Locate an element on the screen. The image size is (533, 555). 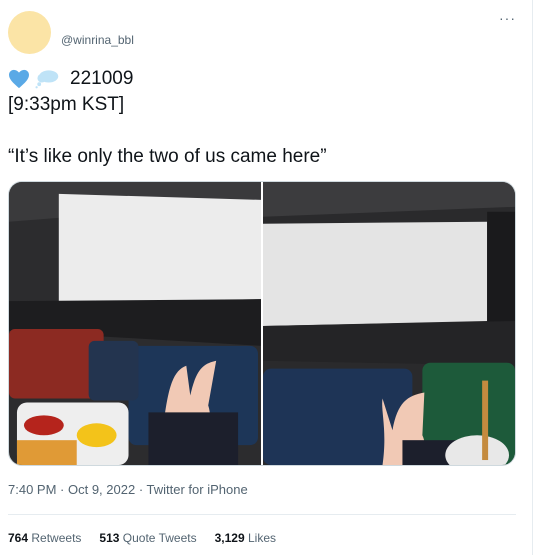
blue-heart-icon is located at coordinates (19, 79).